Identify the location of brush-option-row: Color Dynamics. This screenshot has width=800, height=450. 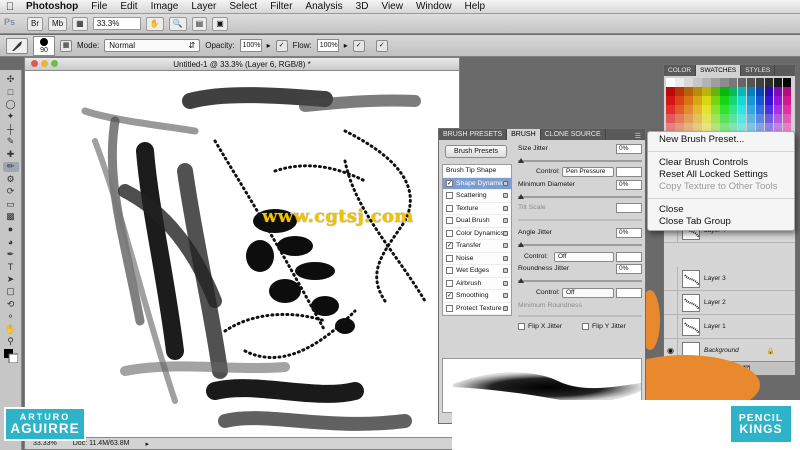
(477, 234).